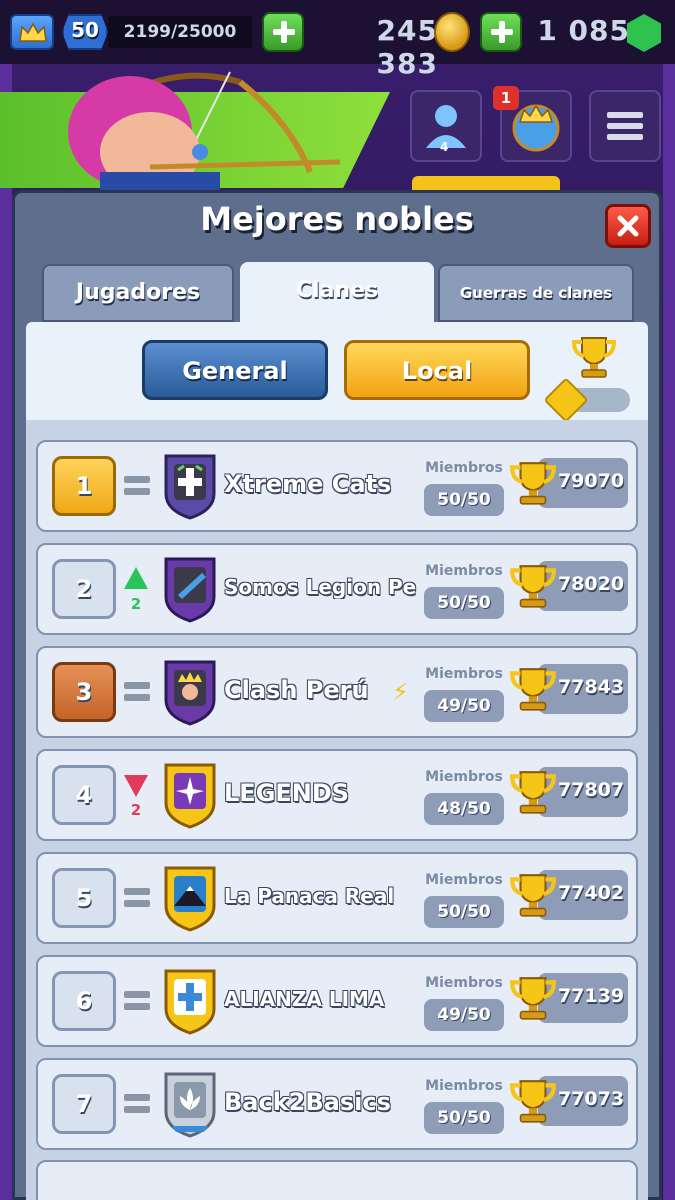  What do you see at coordinates (591, 1099) in the screenshot?
I see `trophy-count: 77073` at bounding box center [591, 1099].